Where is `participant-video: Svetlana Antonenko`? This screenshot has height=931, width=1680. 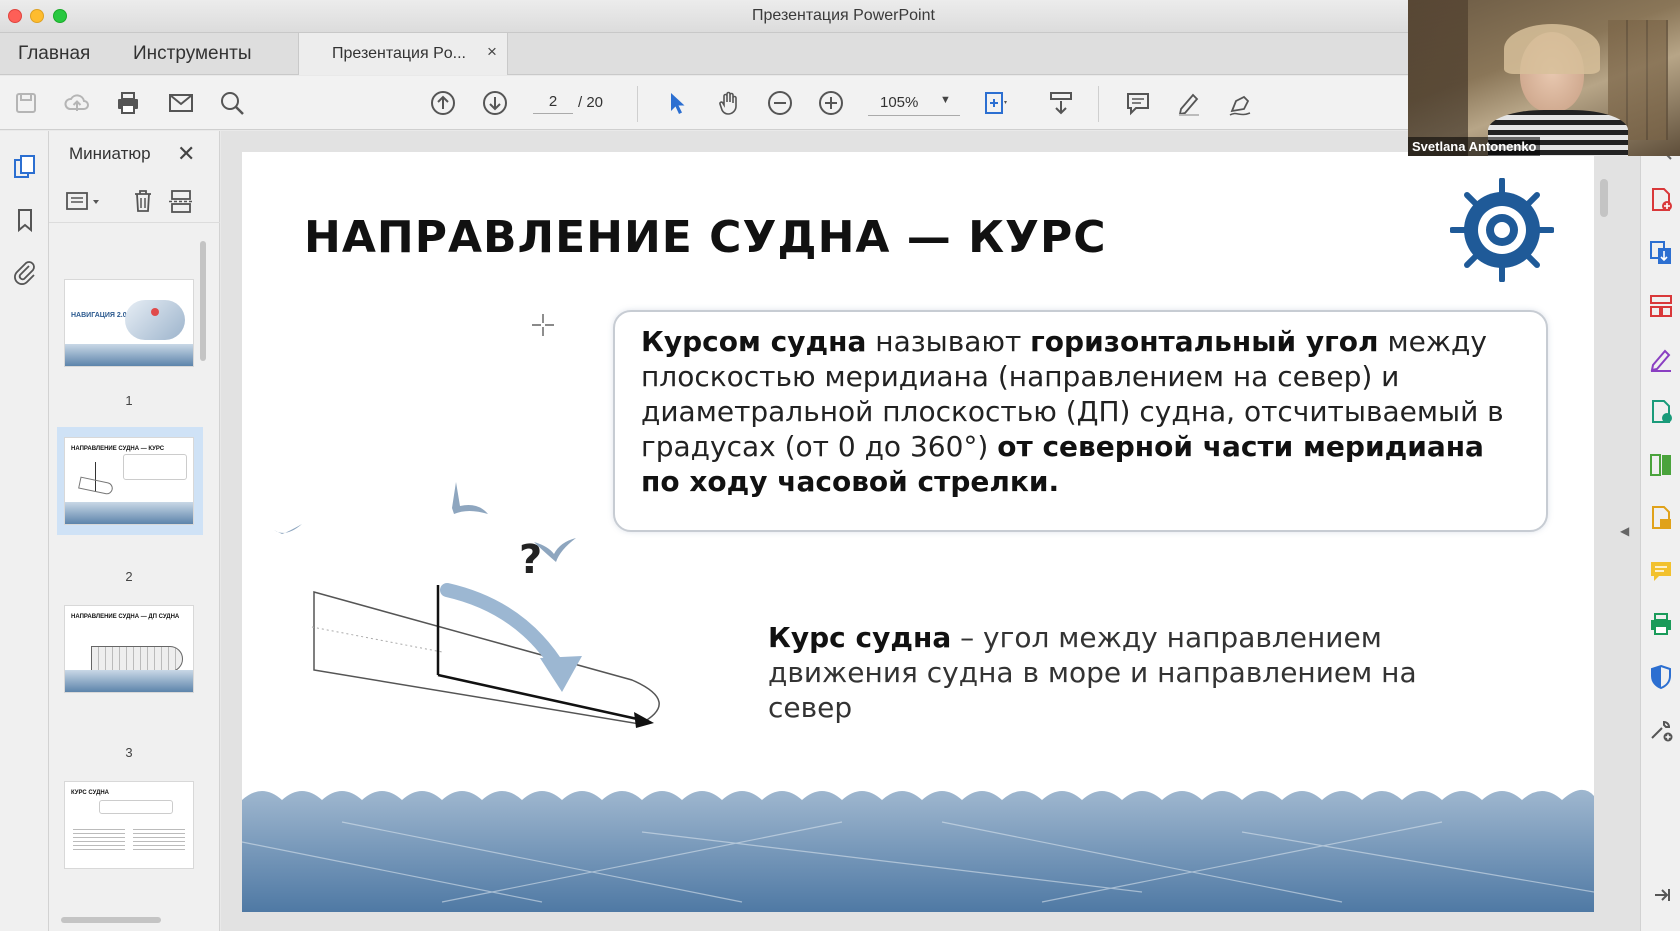
participant-video: Svetlana Antonenko is located at coordinates (1544, 78).